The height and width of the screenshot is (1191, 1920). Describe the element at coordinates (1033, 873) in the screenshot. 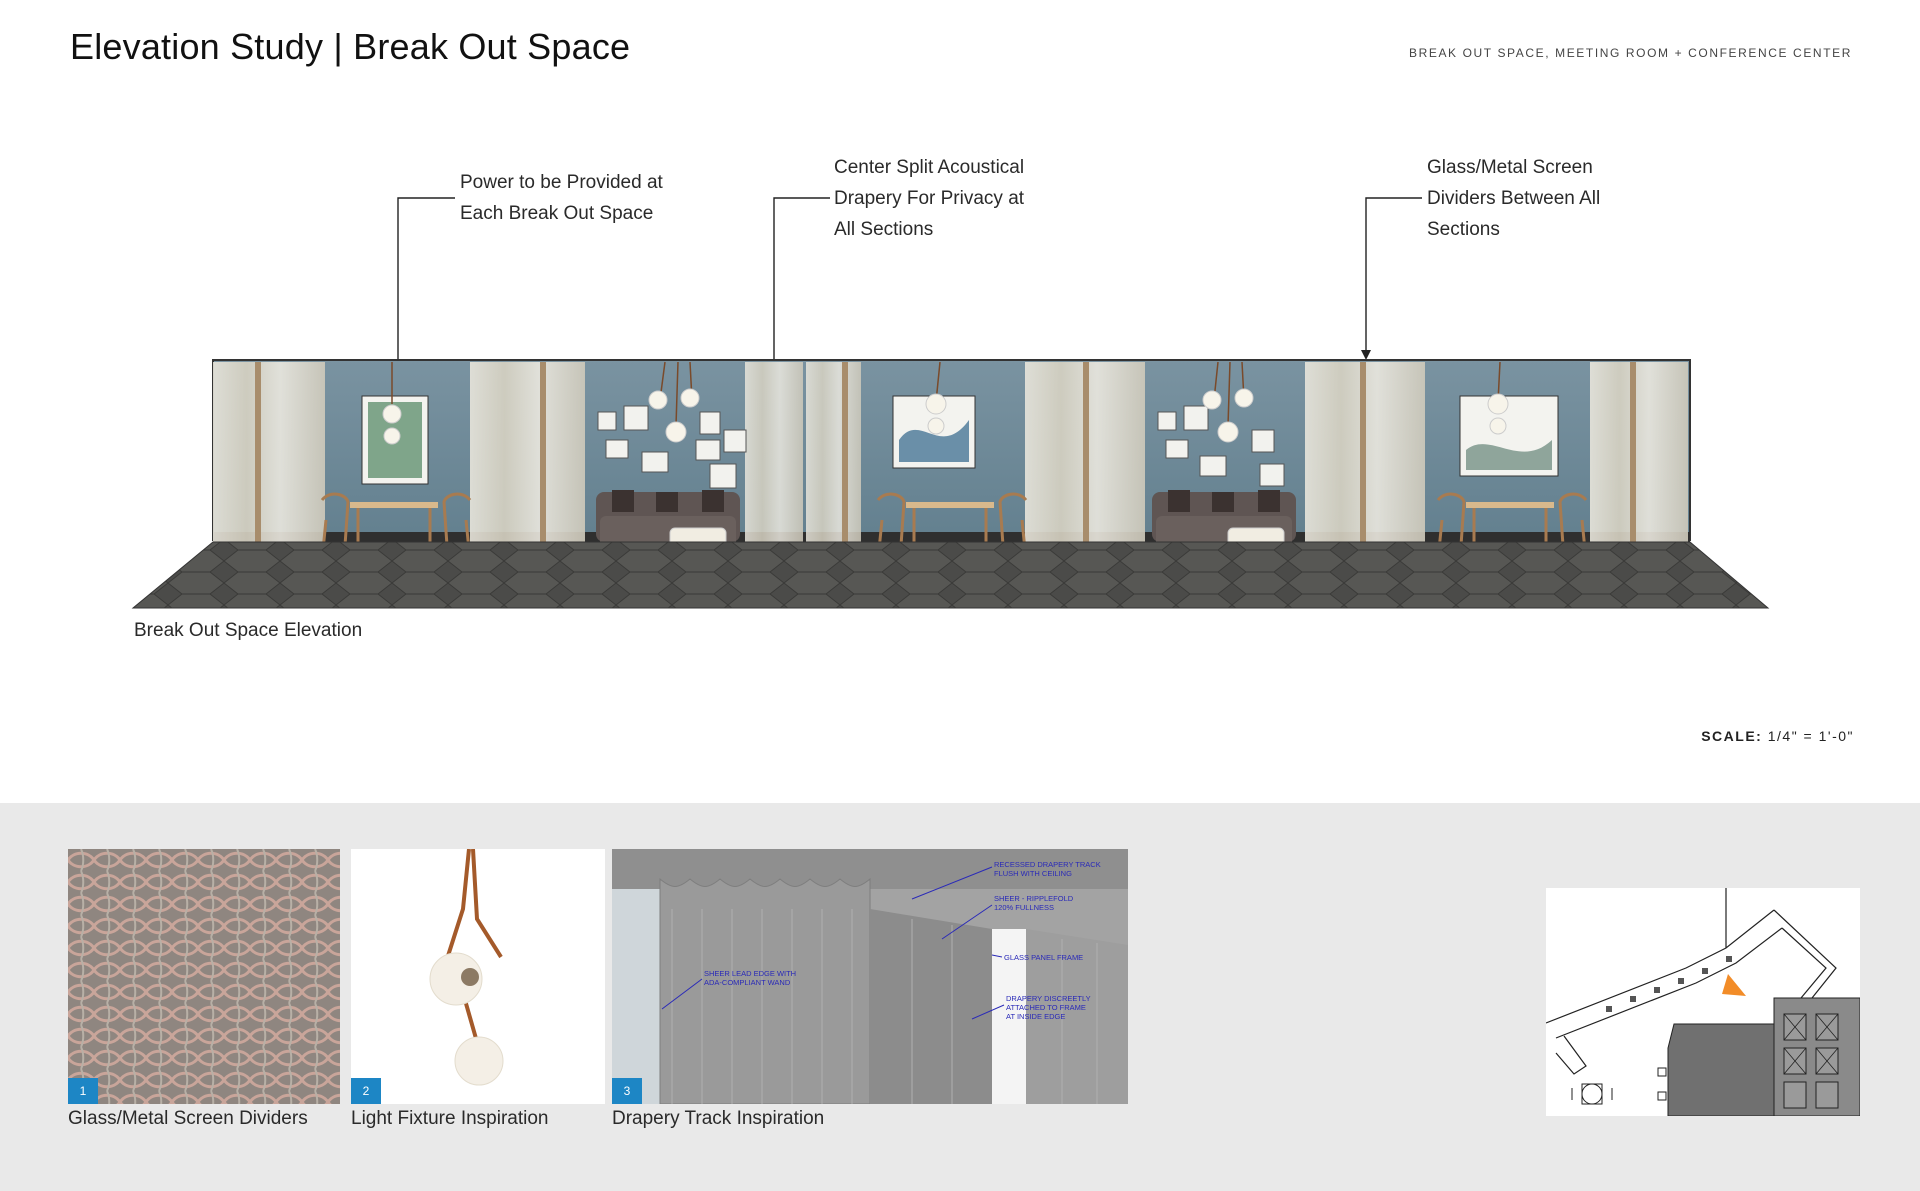

I see `drapery-note-1b: FLUSH WITH CEILING` at that location.